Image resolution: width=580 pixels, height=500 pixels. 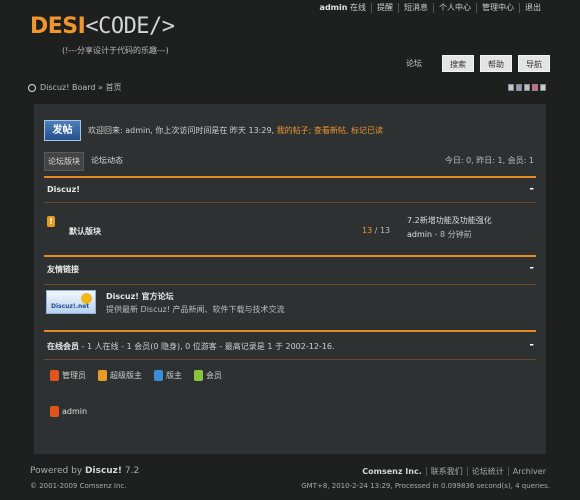 What do you see at coordinates (126, 375) in the screenshot?
I see `legend-label: 超级版主` at bounding box center [126, 375].